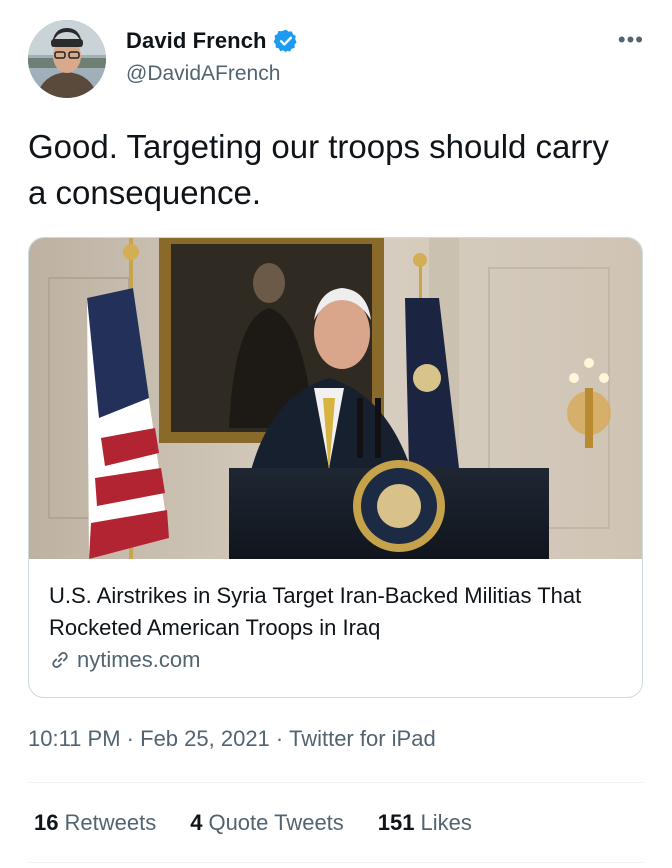 The height and width of the screenshot is (868, 672). I want to click on retweets-label: Retweets, so click(110, 822).